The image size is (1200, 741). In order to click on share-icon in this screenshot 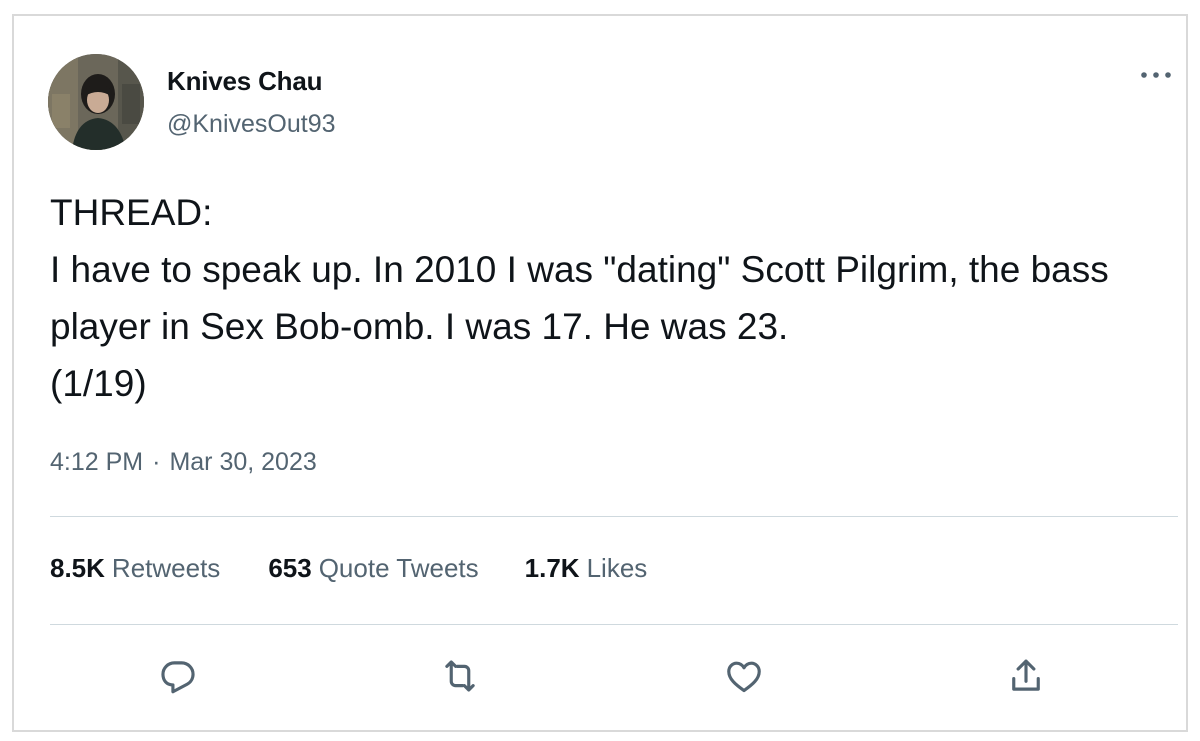, I will do `click(1026, 675)`.